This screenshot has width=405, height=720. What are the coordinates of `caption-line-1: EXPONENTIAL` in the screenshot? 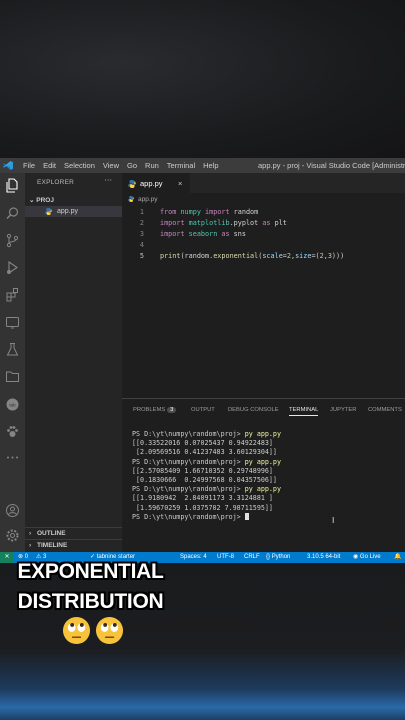 It's located at (90, 571).